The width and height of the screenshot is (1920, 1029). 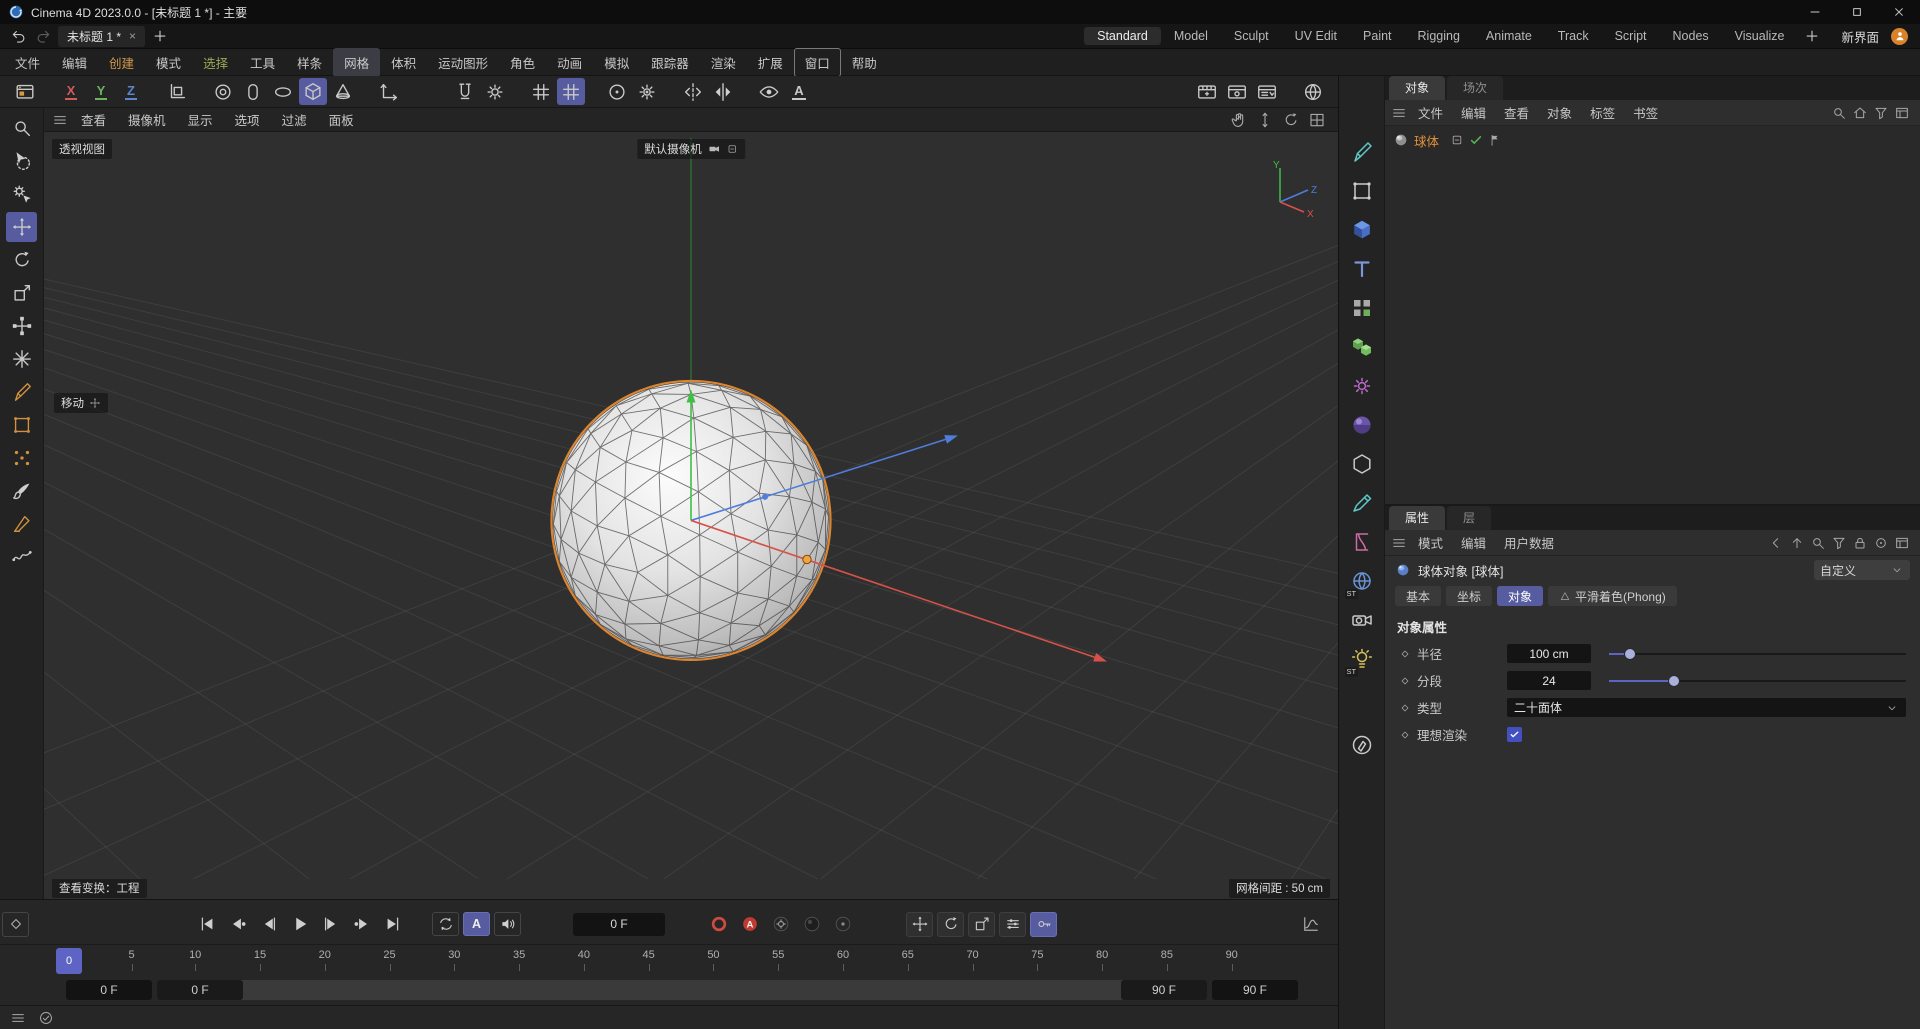 What do you see at coordinates (1399, 113) in the screenshot?
I see `object-manager-menu-icon` at bounding box center [1399, 113].